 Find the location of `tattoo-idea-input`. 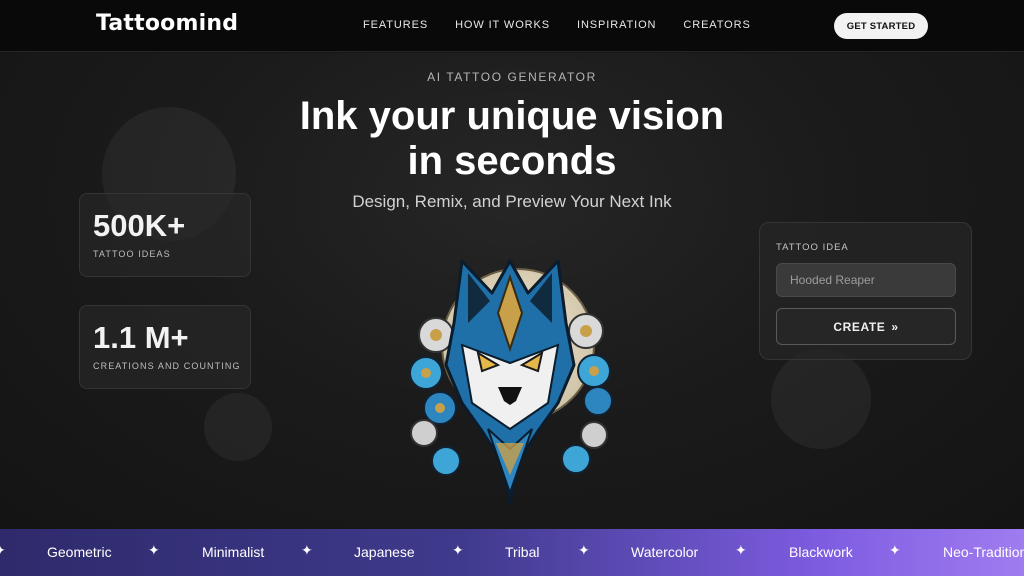

tattoo-idea-input is located at coordinates (866, 280).